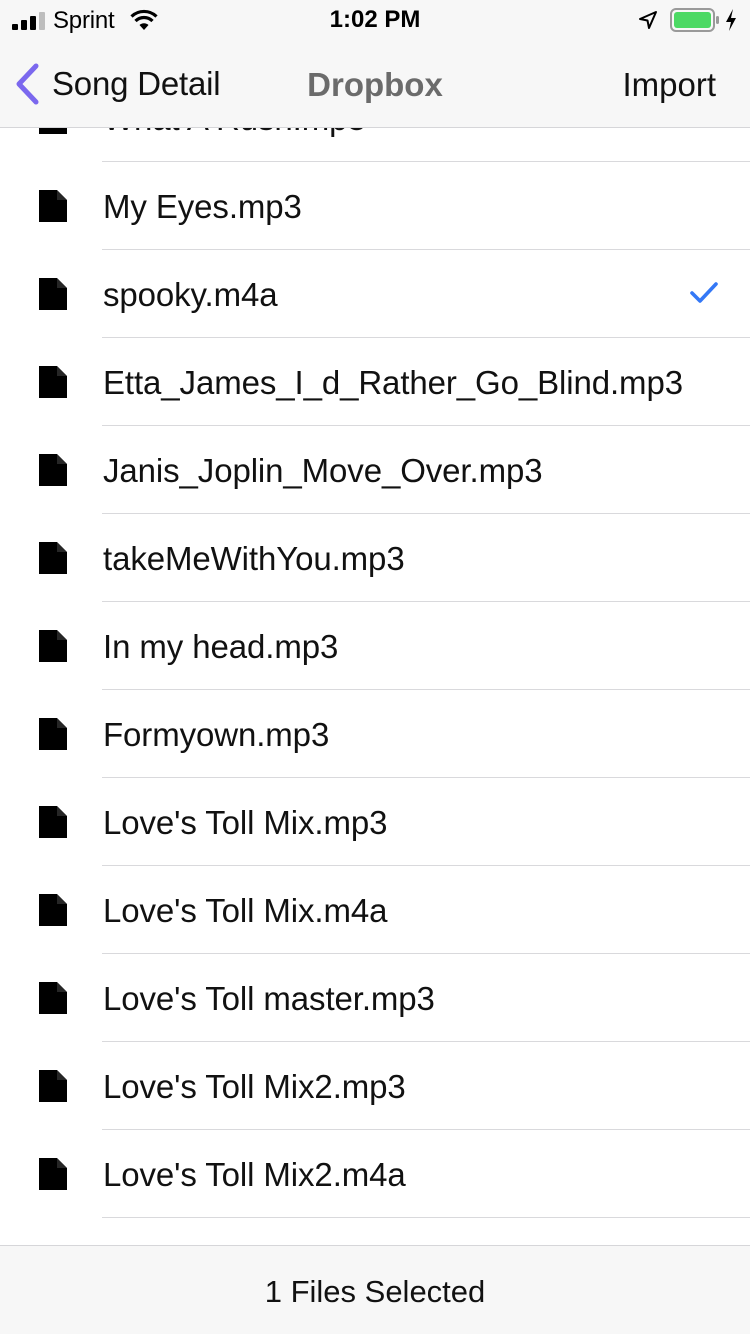  Describe the element at coordinates (694, 20) in the screenshot. I see `battery-icon` at that location.